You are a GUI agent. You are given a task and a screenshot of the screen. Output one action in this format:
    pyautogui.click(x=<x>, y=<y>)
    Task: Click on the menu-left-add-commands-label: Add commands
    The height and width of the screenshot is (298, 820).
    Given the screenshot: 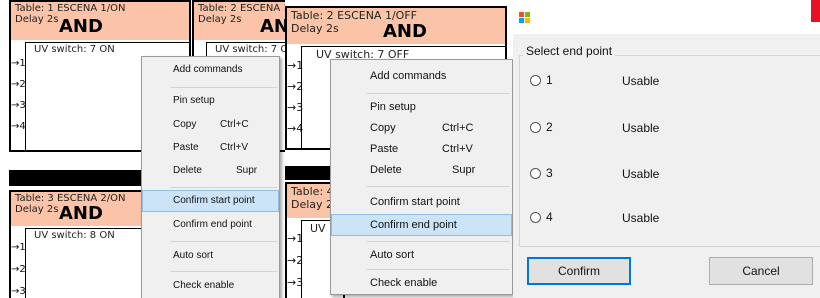 What is the action you would take?
    pyautogui.click(x=208, y=69)
    